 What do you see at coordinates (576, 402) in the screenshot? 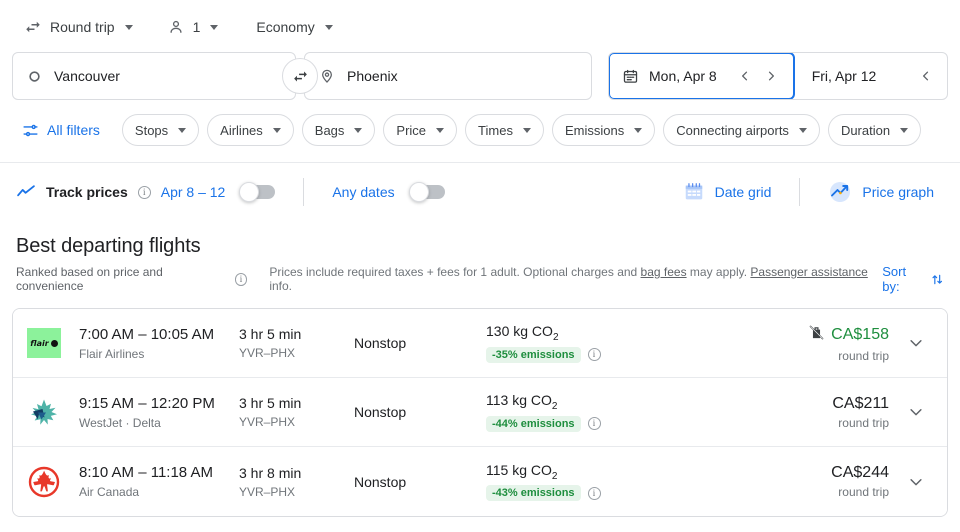
I see `flight-co2: 113 kg CO2` at bounding box center [576, 402].